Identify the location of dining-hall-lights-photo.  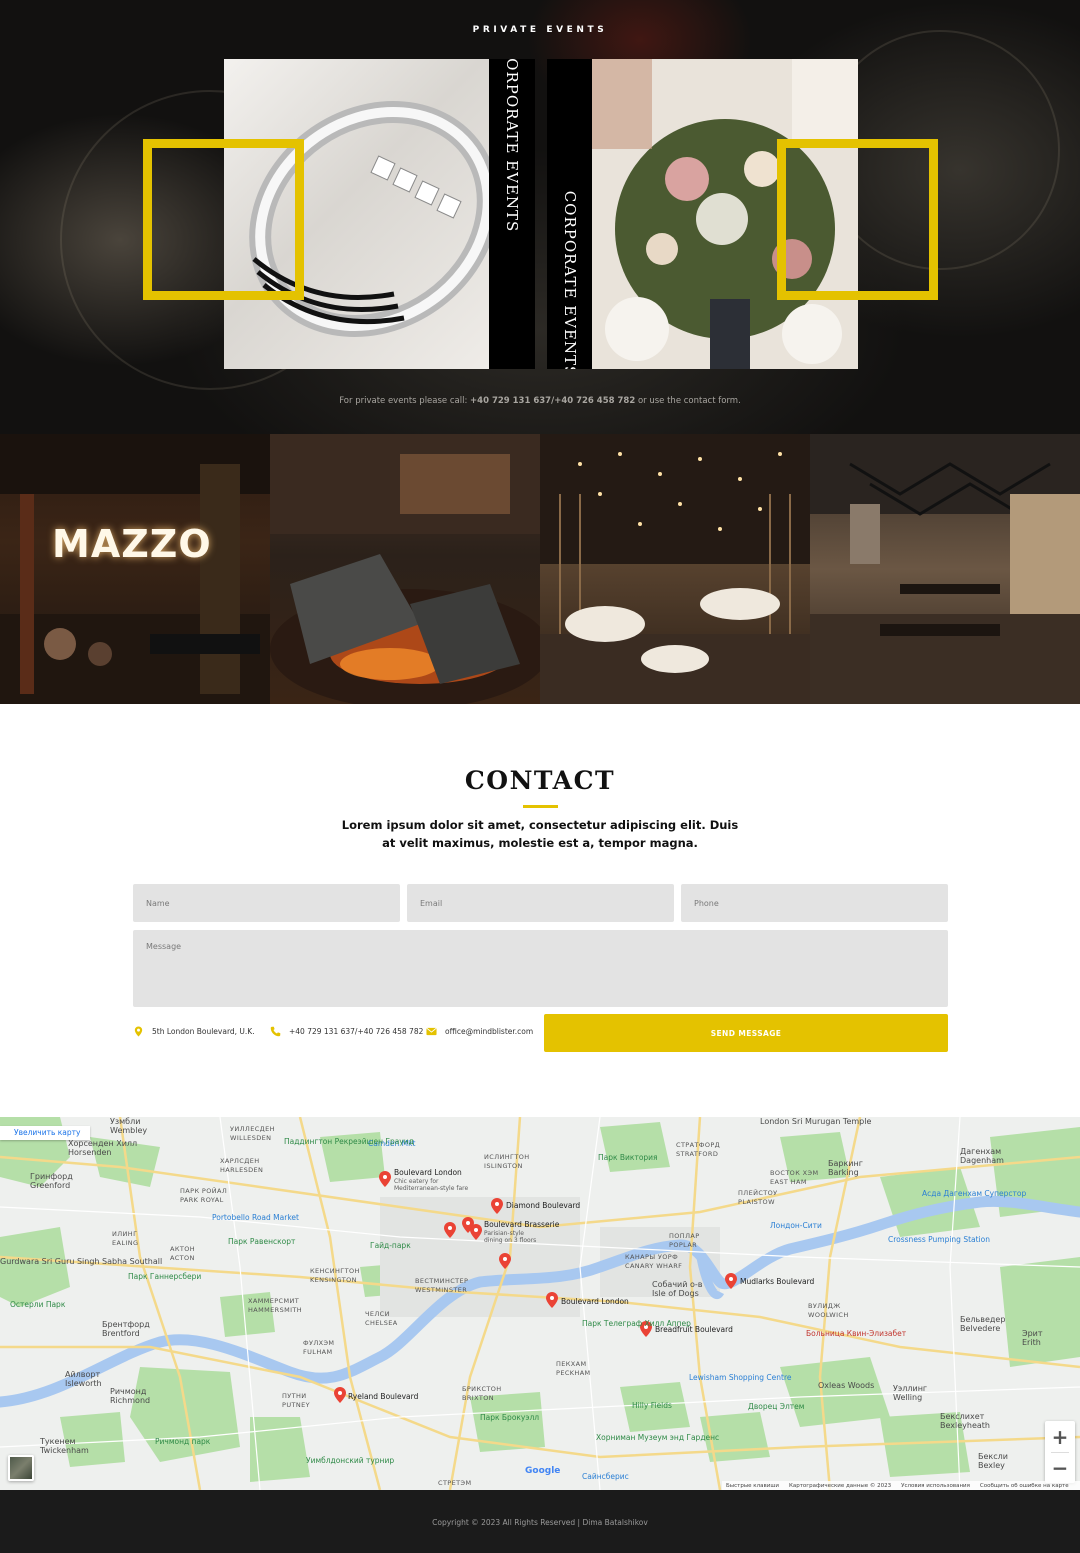
(675, 569).